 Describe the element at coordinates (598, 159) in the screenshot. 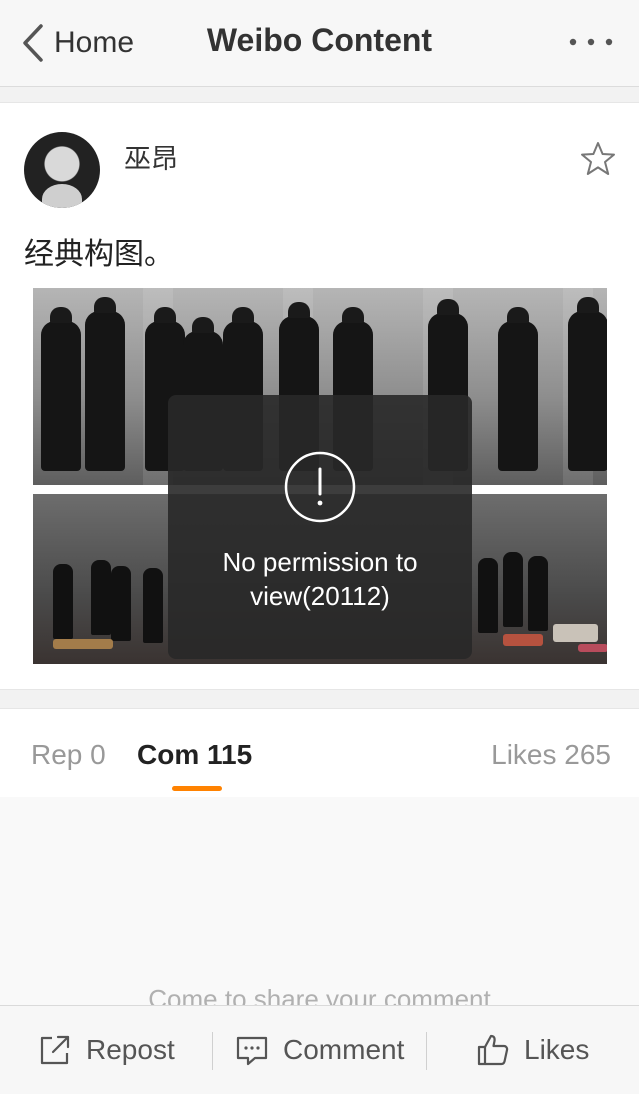

I see `star-outline-icon` at that location.